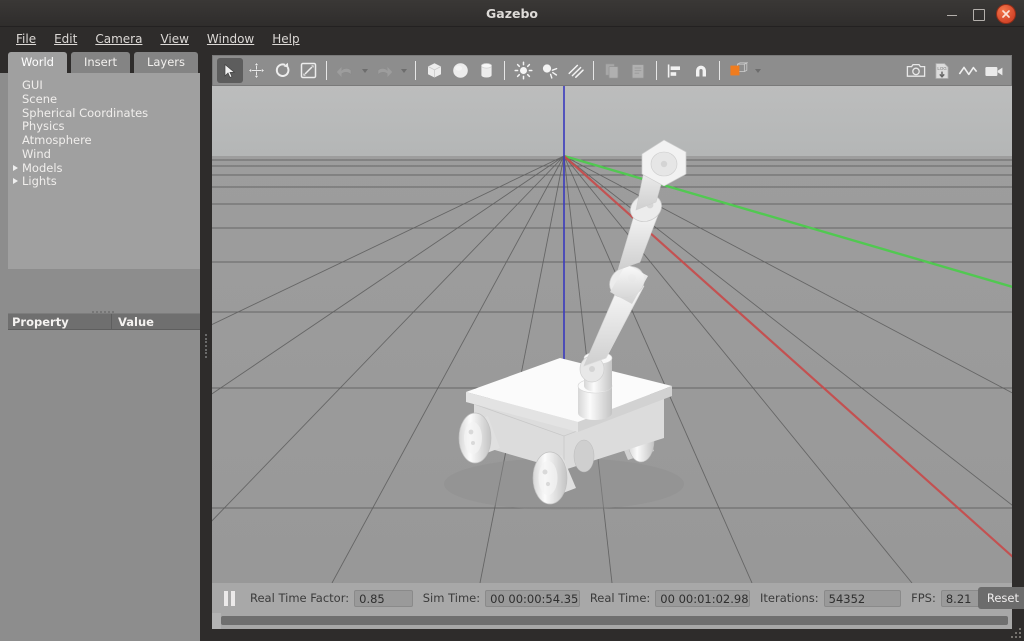  I want to click on menu-file-label: File, so click(26, 39).